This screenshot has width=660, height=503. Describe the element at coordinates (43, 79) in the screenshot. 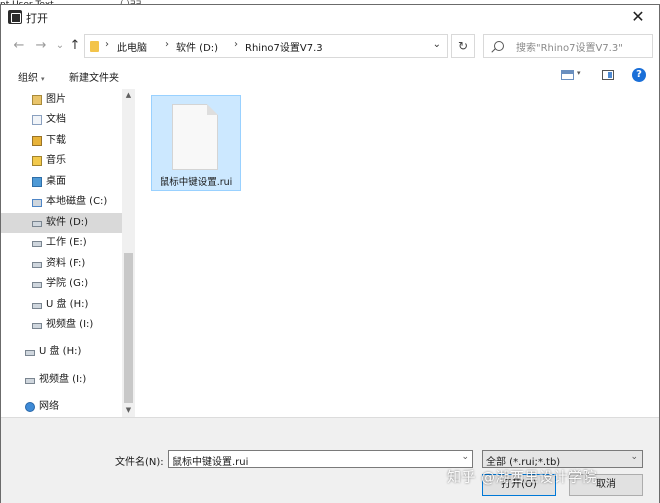

I see `caret-down-icon: ▾` at that location.